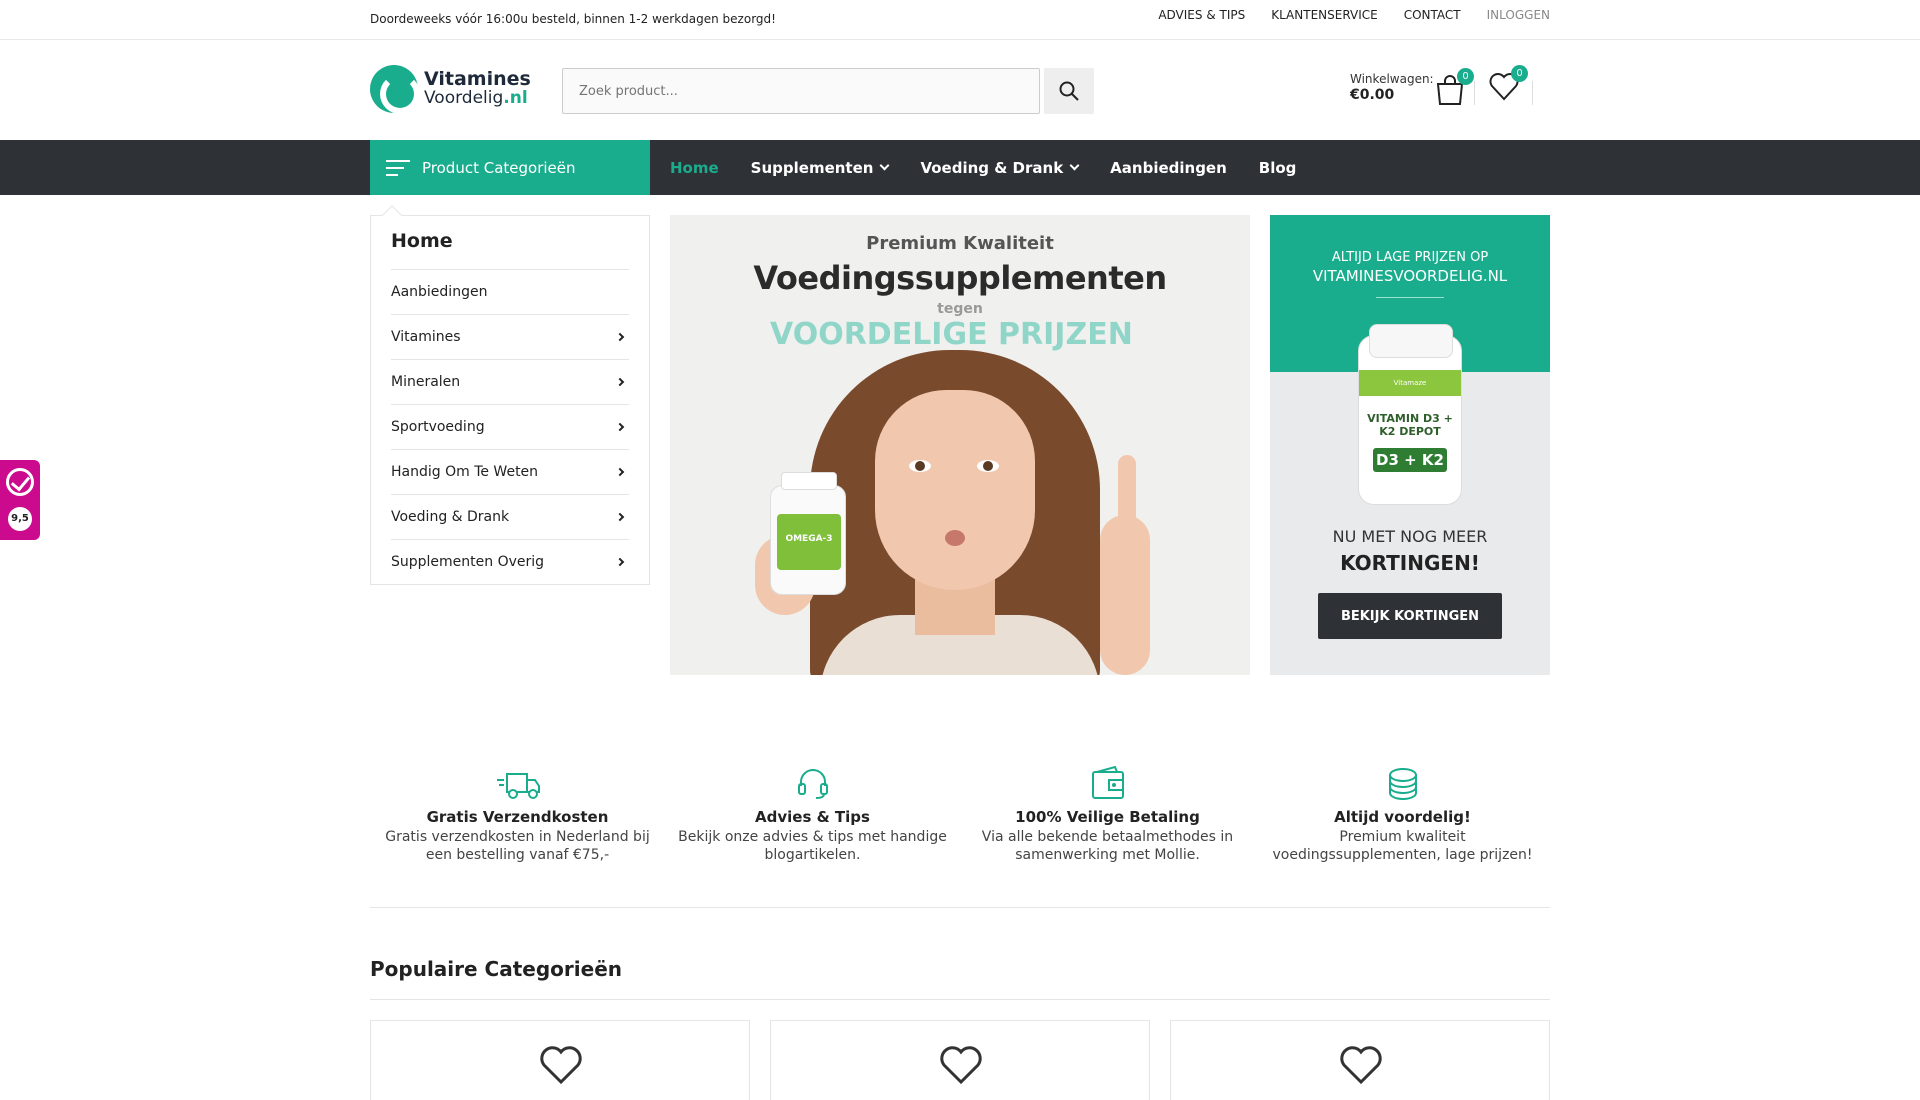  Describe the element at coordinates (476, 98) in the screenshot. I see `logo-text-2: Voordelig.nl` at that location.